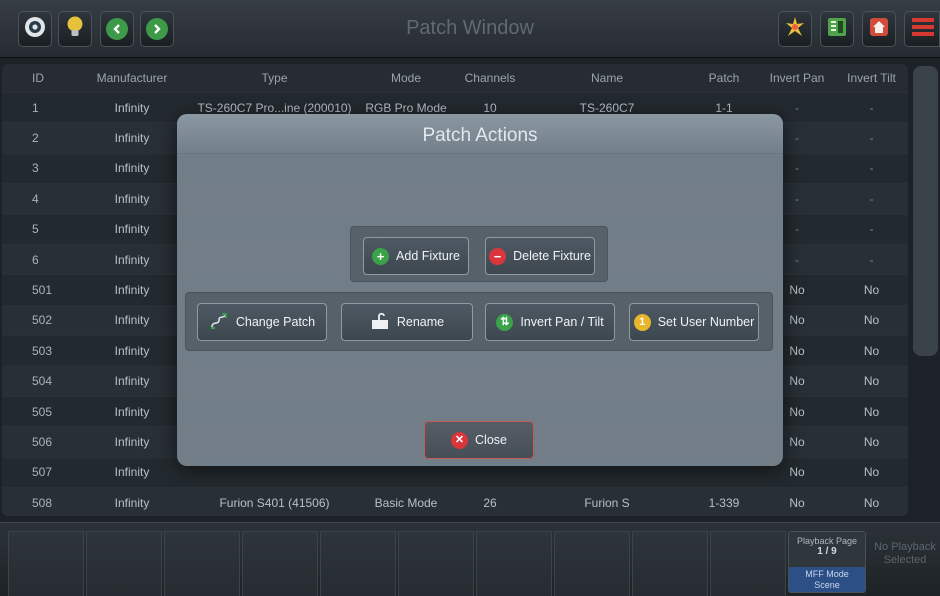 This screenshot has height=596, width=940. I want to click on cell-name: Furion S, so click(607, 502).